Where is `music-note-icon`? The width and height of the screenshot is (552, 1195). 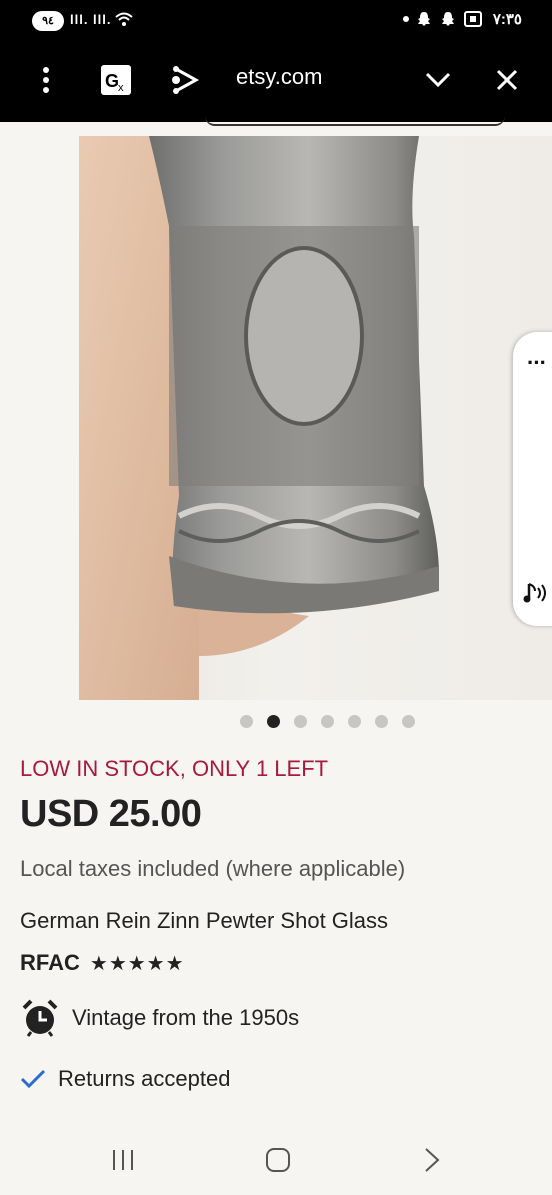 music-note-icon is located at coordinates (536, 593).